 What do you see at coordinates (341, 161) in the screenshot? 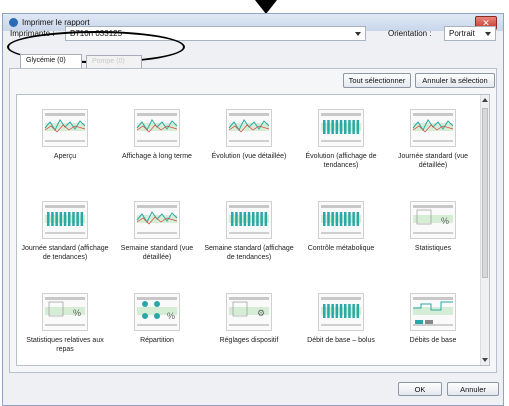
I see `report-item-label: Évolution (affichage de tendances)` at bounding box center [341, 161].